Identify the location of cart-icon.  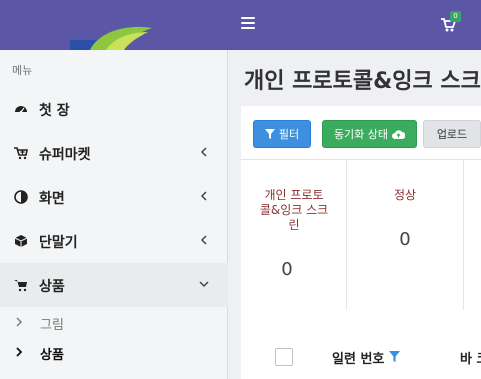
(20, 286).